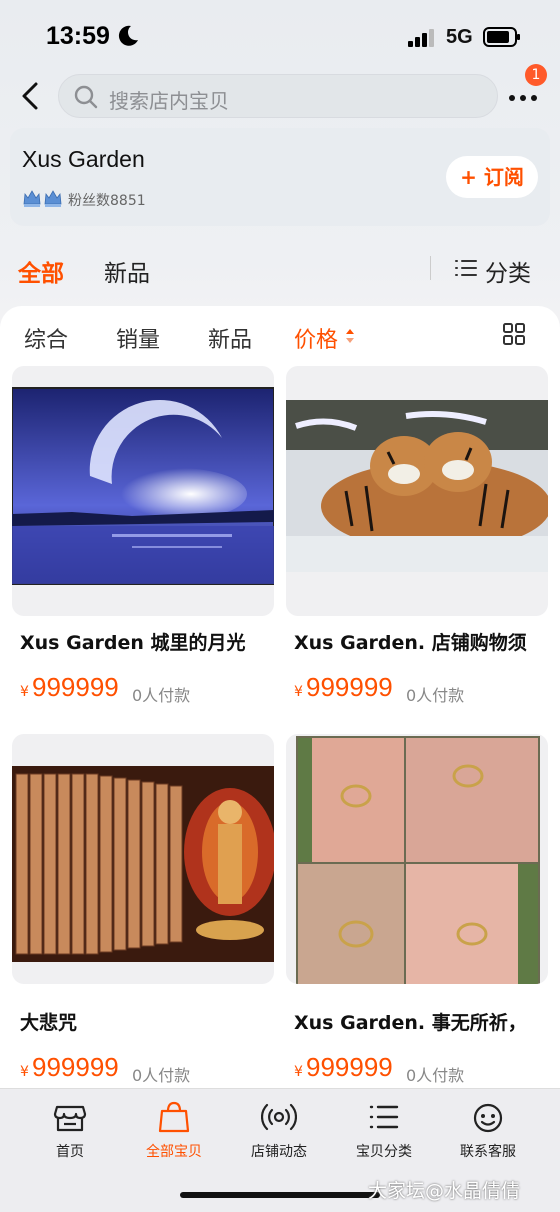 The image size is (560, 1212). Describe the element at coordinates (514, 334) in the screenshot. I see `grid-icon` at that location.